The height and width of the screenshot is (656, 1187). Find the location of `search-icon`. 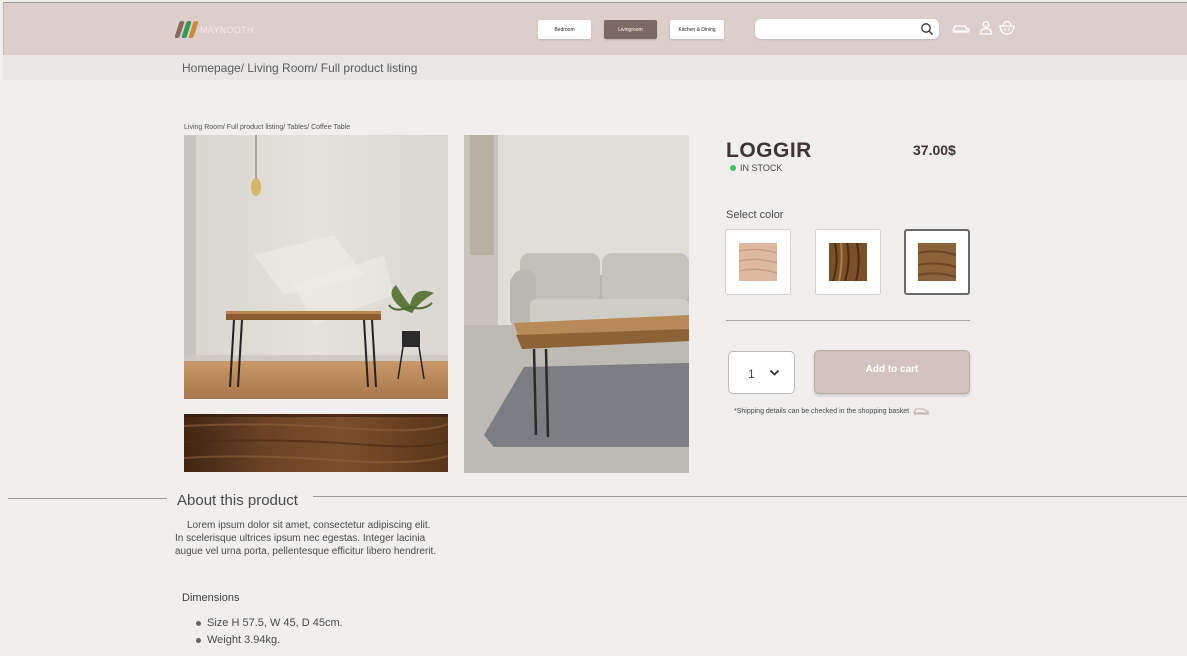

search-icon is located at coordinates (927, 29).